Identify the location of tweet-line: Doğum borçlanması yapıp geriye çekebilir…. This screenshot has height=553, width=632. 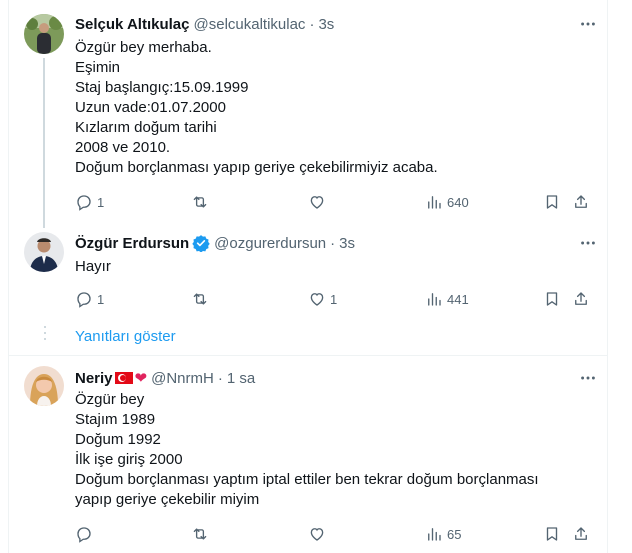
(256, 167).